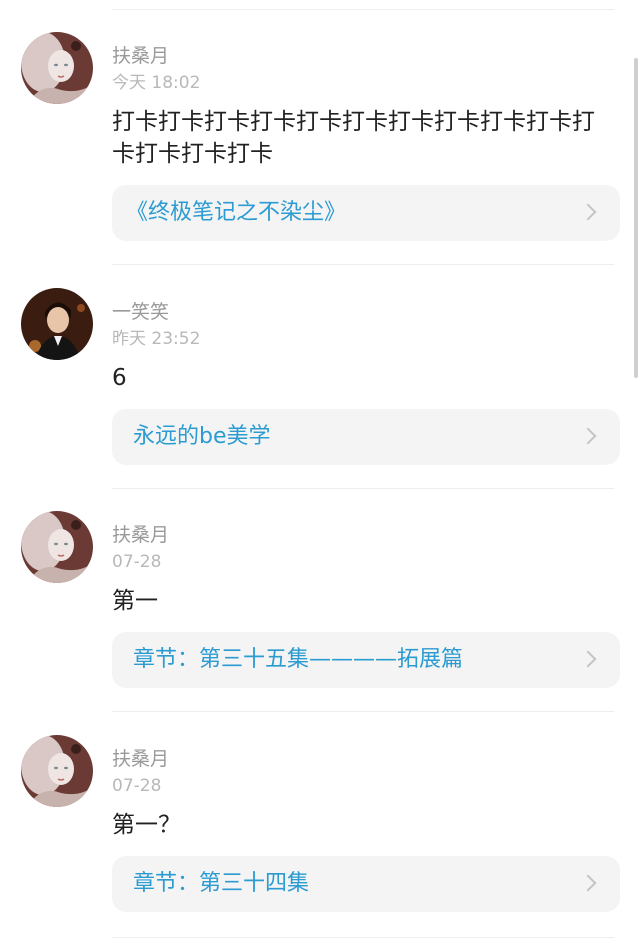  What do you see at coordinates (119, 378) in the screenshot?
I see `comment-text: 6` at bounding box center [119, 378].